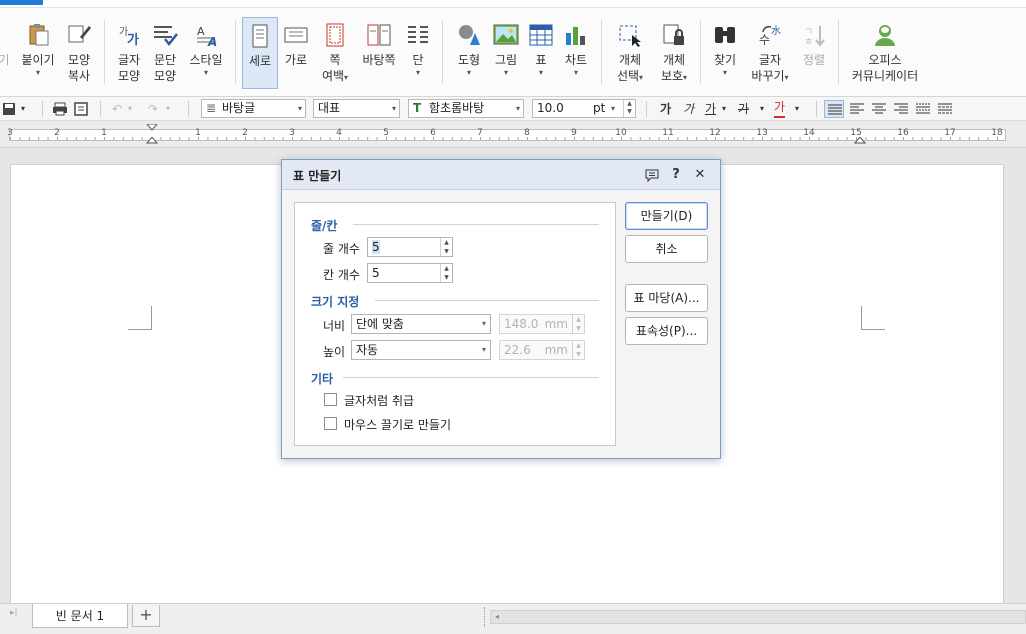 The image size is (1026, 634). I want to click on ribbon-item-paste: 붙이기 ▾, so click(38, 53).